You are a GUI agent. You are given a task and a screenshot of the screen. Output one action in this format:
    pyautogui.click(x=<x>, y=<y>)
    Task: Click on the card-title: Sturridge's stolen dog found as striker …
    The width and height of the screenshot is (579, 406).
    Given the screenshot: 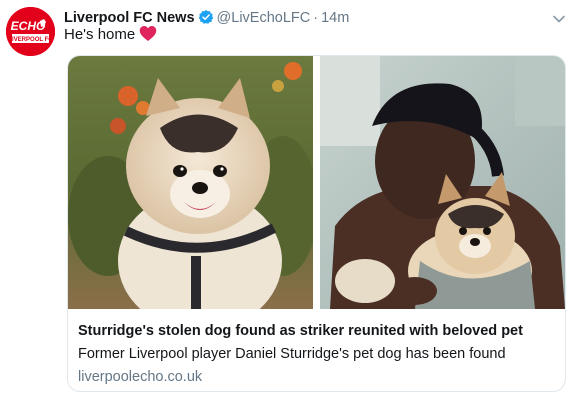 What is the action you would take?
    pyautogui.click(x=316, y=331)
    